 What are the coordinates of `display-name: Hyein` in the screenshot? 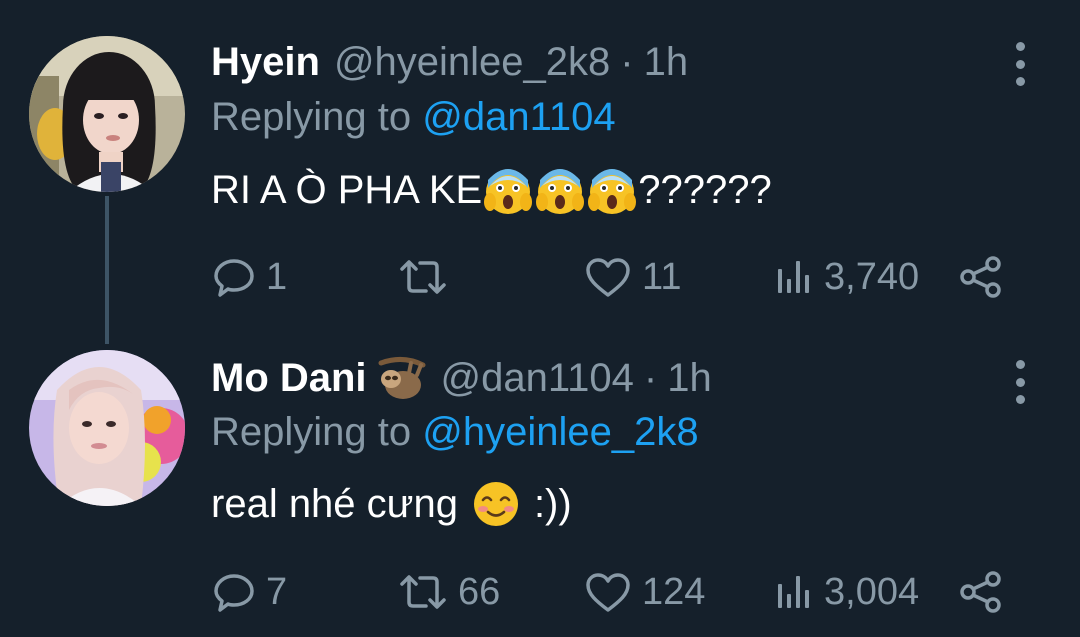 It's located at (265, 62).